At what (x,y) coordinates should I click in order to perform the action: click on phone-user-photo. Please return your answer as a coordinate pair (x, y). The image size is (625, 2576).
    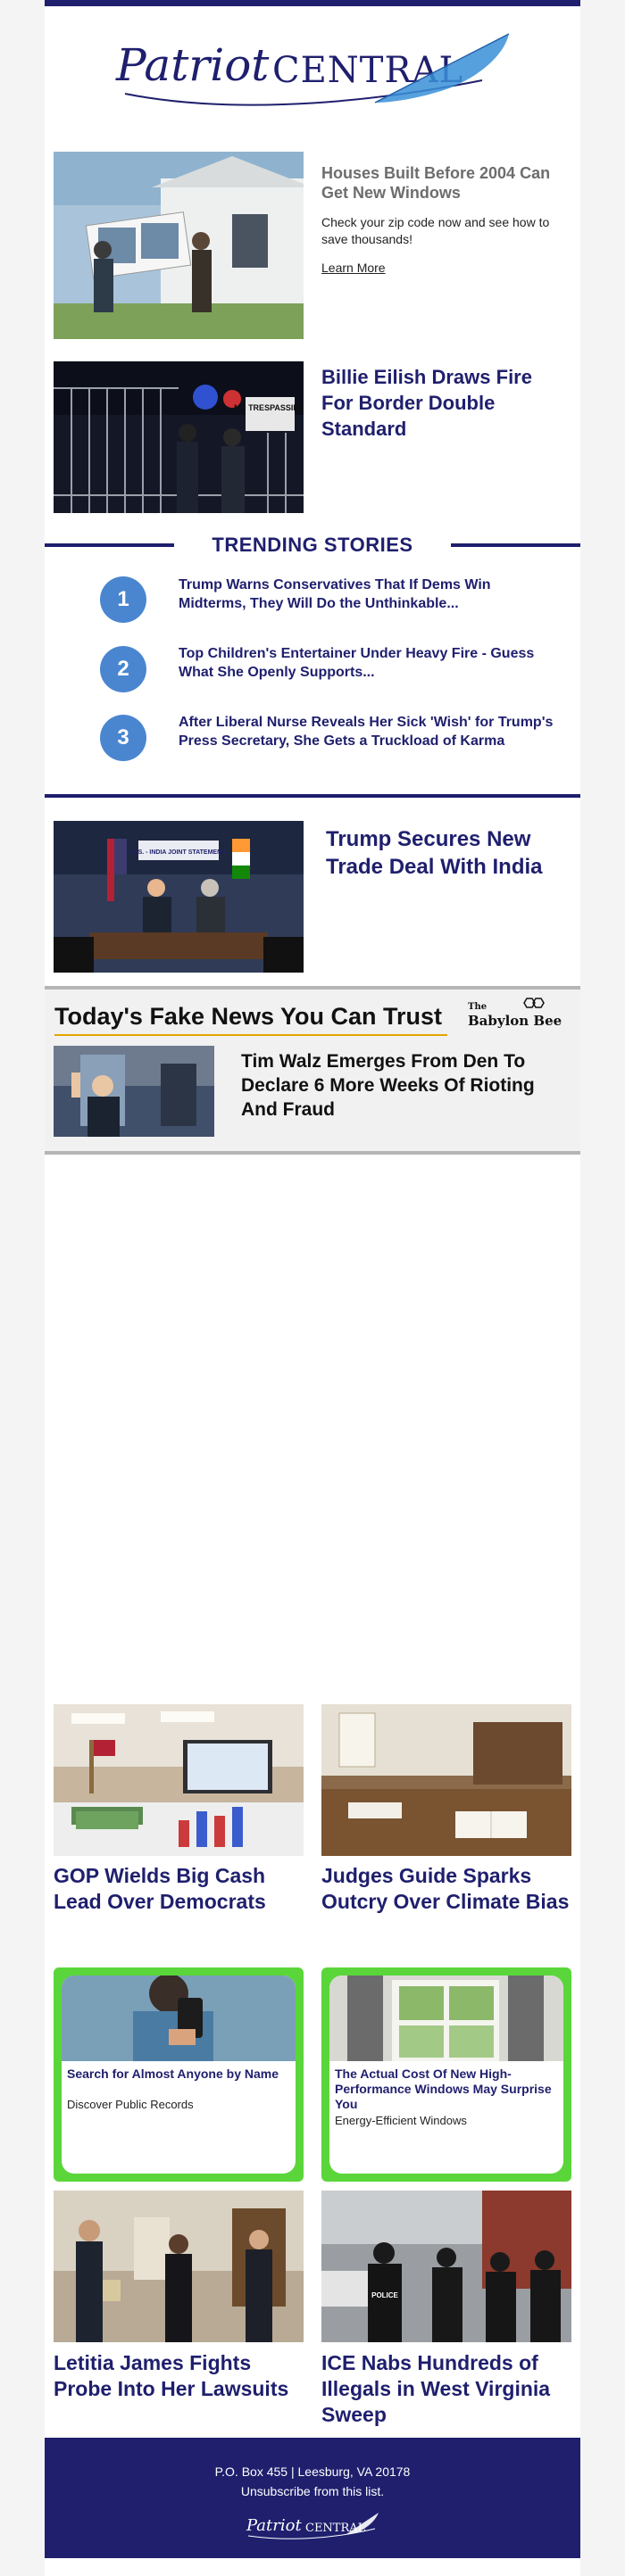
    Looking at the image, I should click on (179, 2018).